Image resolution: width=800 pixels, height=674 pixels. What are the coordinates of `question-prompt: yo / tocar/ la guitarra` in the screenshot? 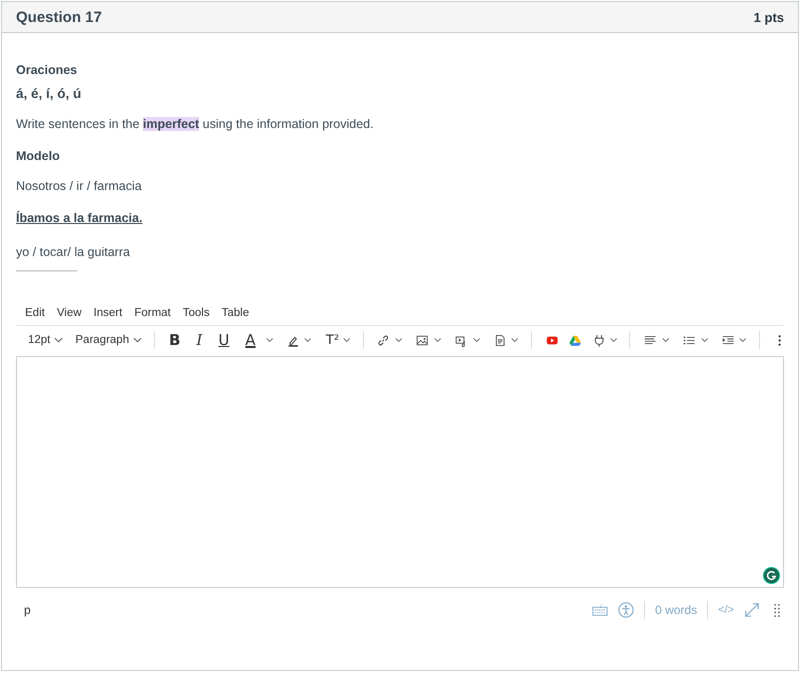 It's located at (73, 252).